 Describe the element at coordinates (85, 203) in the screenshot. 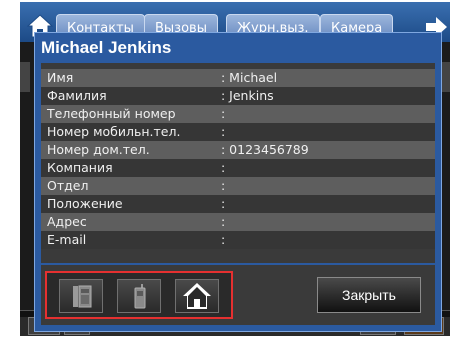

I see `field-label: Положение` at that location.